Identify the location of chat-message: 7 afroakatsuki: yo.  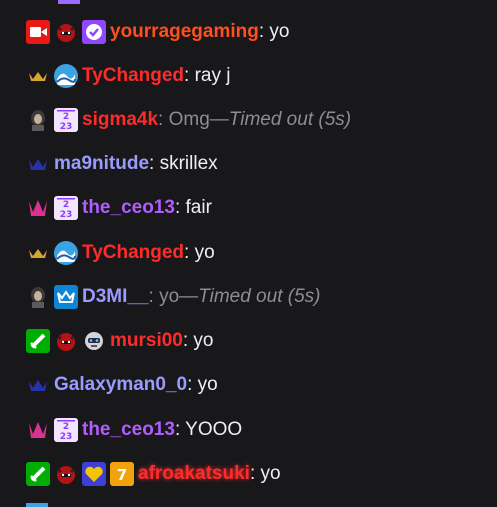
(261, 474).